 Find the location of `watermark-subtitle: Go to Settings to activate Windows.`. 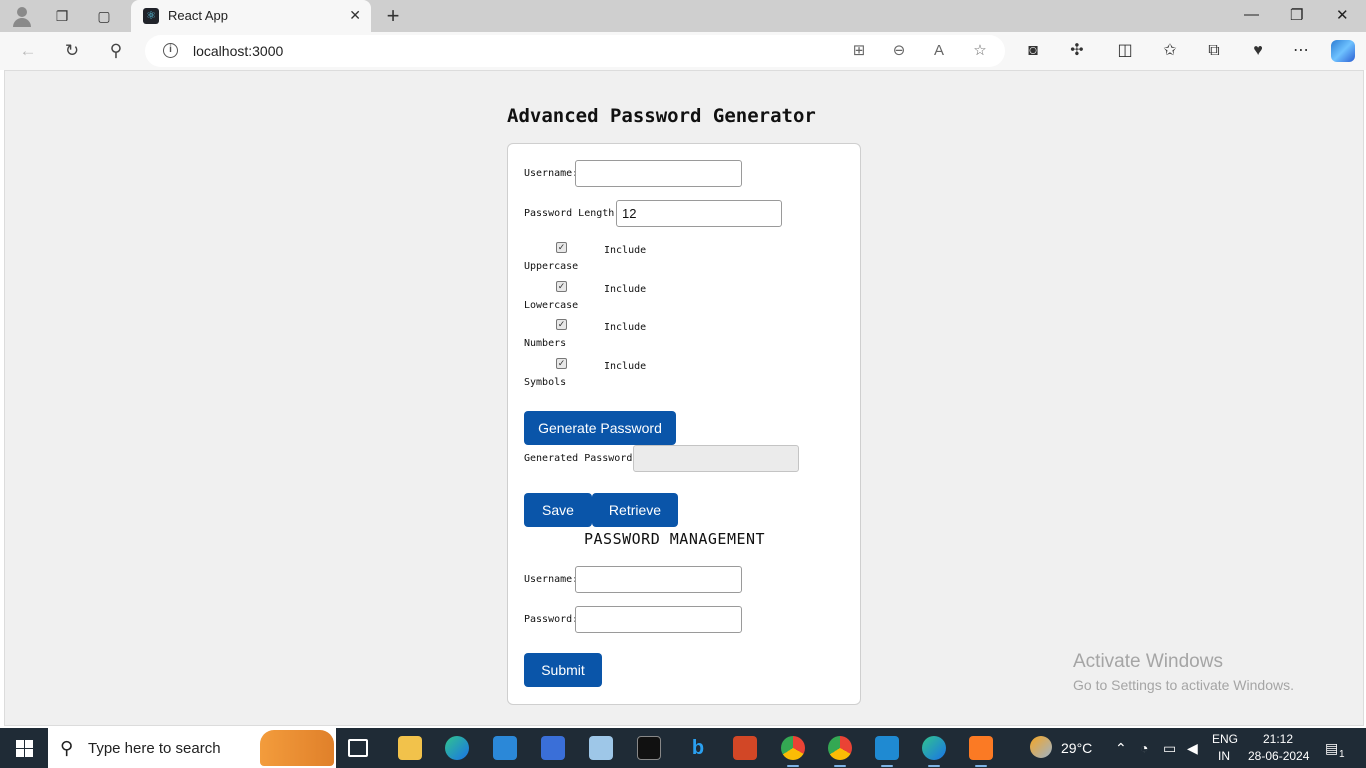

watermark-subtitle: Go to Settings to activate Windows. is located at coordinates (1183, 685).